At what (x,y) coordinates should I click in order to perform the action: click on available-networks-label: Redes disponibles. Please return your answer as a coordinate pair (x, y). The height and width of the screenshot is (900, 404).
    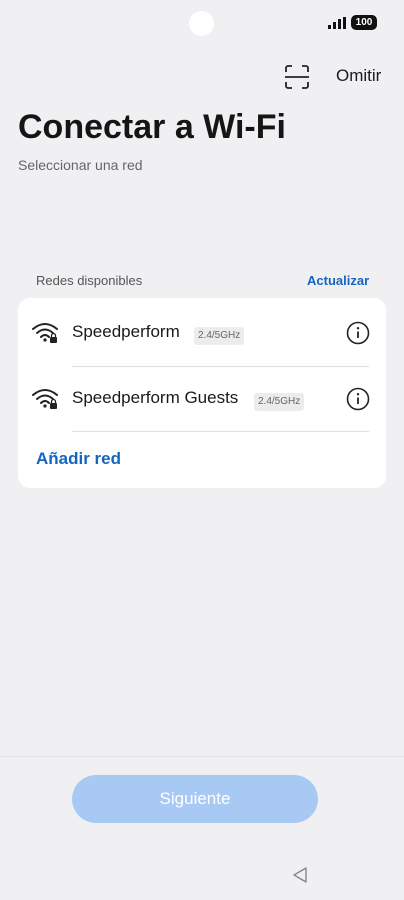
    Looking at the image, I should click on (89, 280).